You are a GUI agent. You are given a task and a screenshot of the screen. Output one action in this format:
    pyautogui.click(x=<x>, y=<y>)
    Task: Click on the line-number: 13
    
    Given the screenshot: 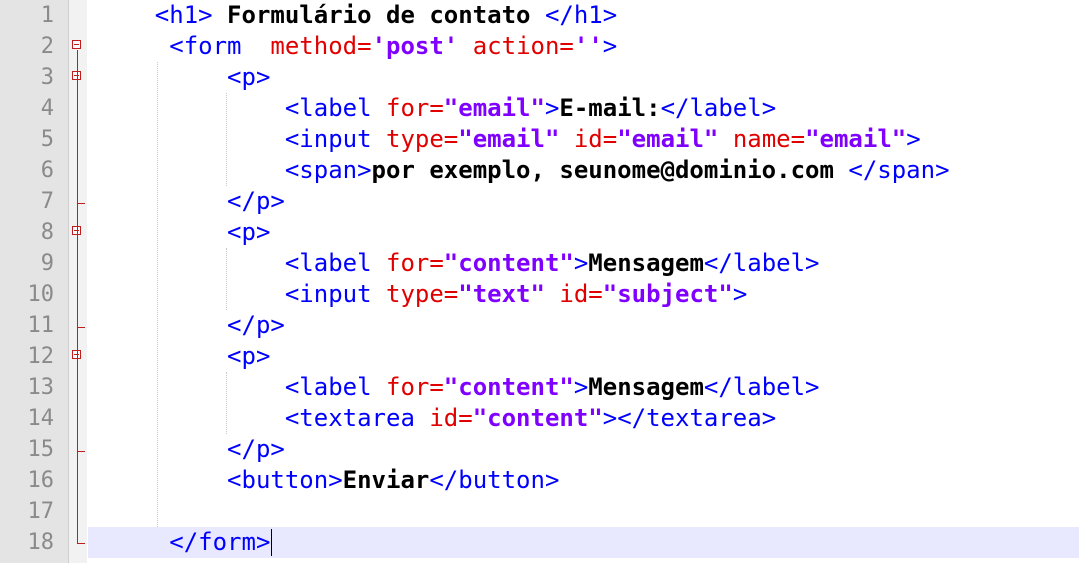 What is the action you would take?
    pyautogui.click(x=41, y=387)
    